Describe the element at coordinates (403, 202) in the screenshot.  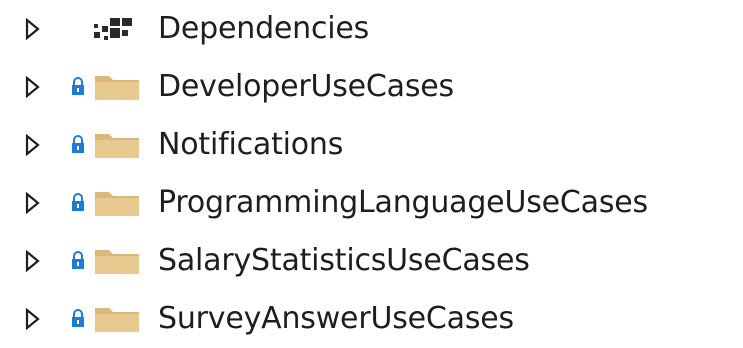
I see `tree-item-label: ProgrammingLanguageUseCases` at that location.